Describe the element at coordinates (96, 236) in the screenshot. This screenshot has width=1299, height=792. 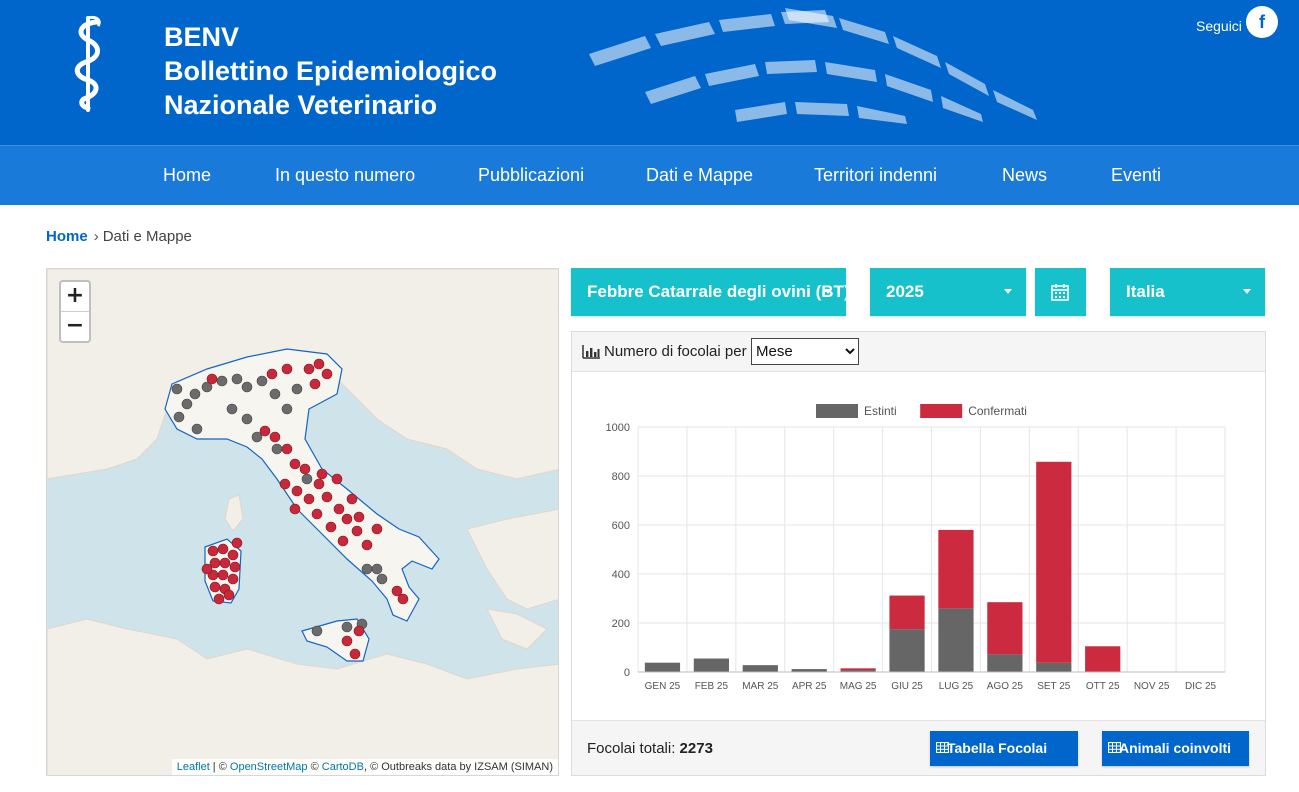
I see `chevron-right-icon: ›` at that location.